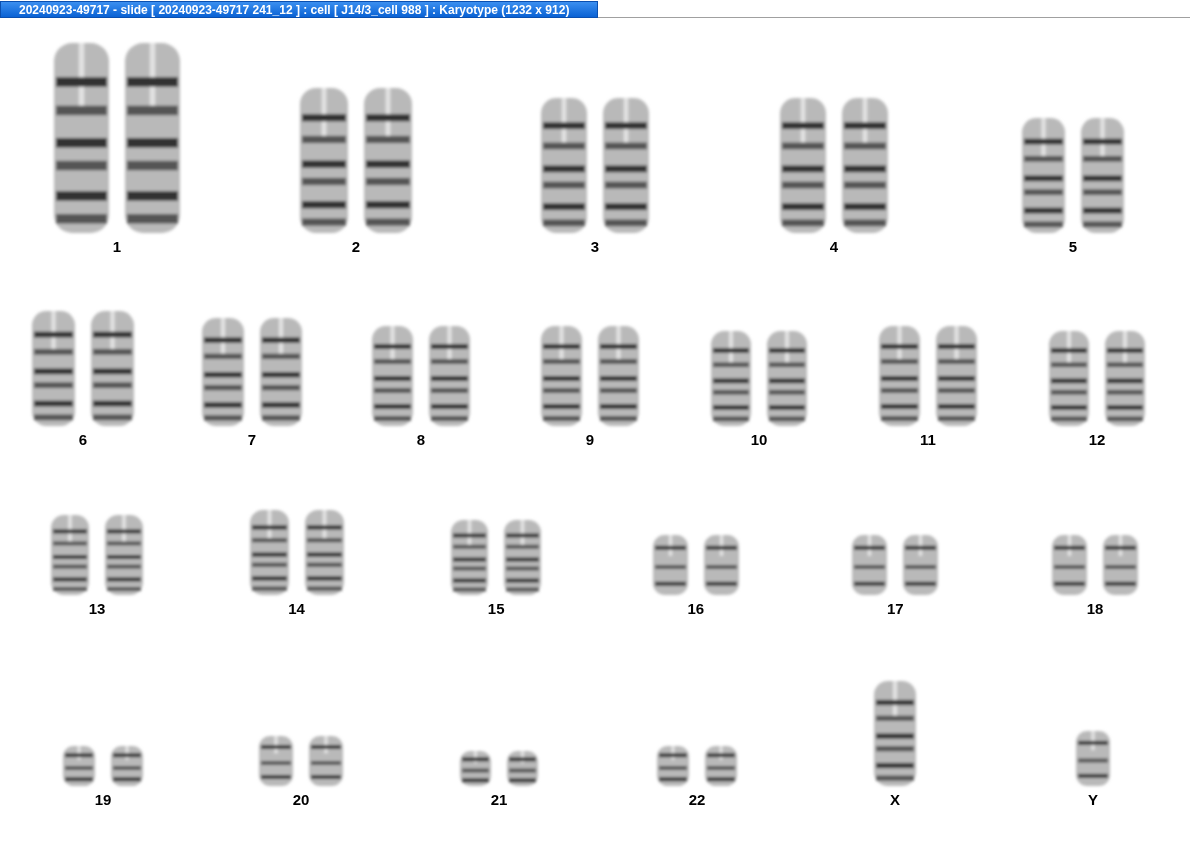 The width and height of the screenshot is (1190, 844). I want to click on chromosome-number: 8, so click(421, 440).